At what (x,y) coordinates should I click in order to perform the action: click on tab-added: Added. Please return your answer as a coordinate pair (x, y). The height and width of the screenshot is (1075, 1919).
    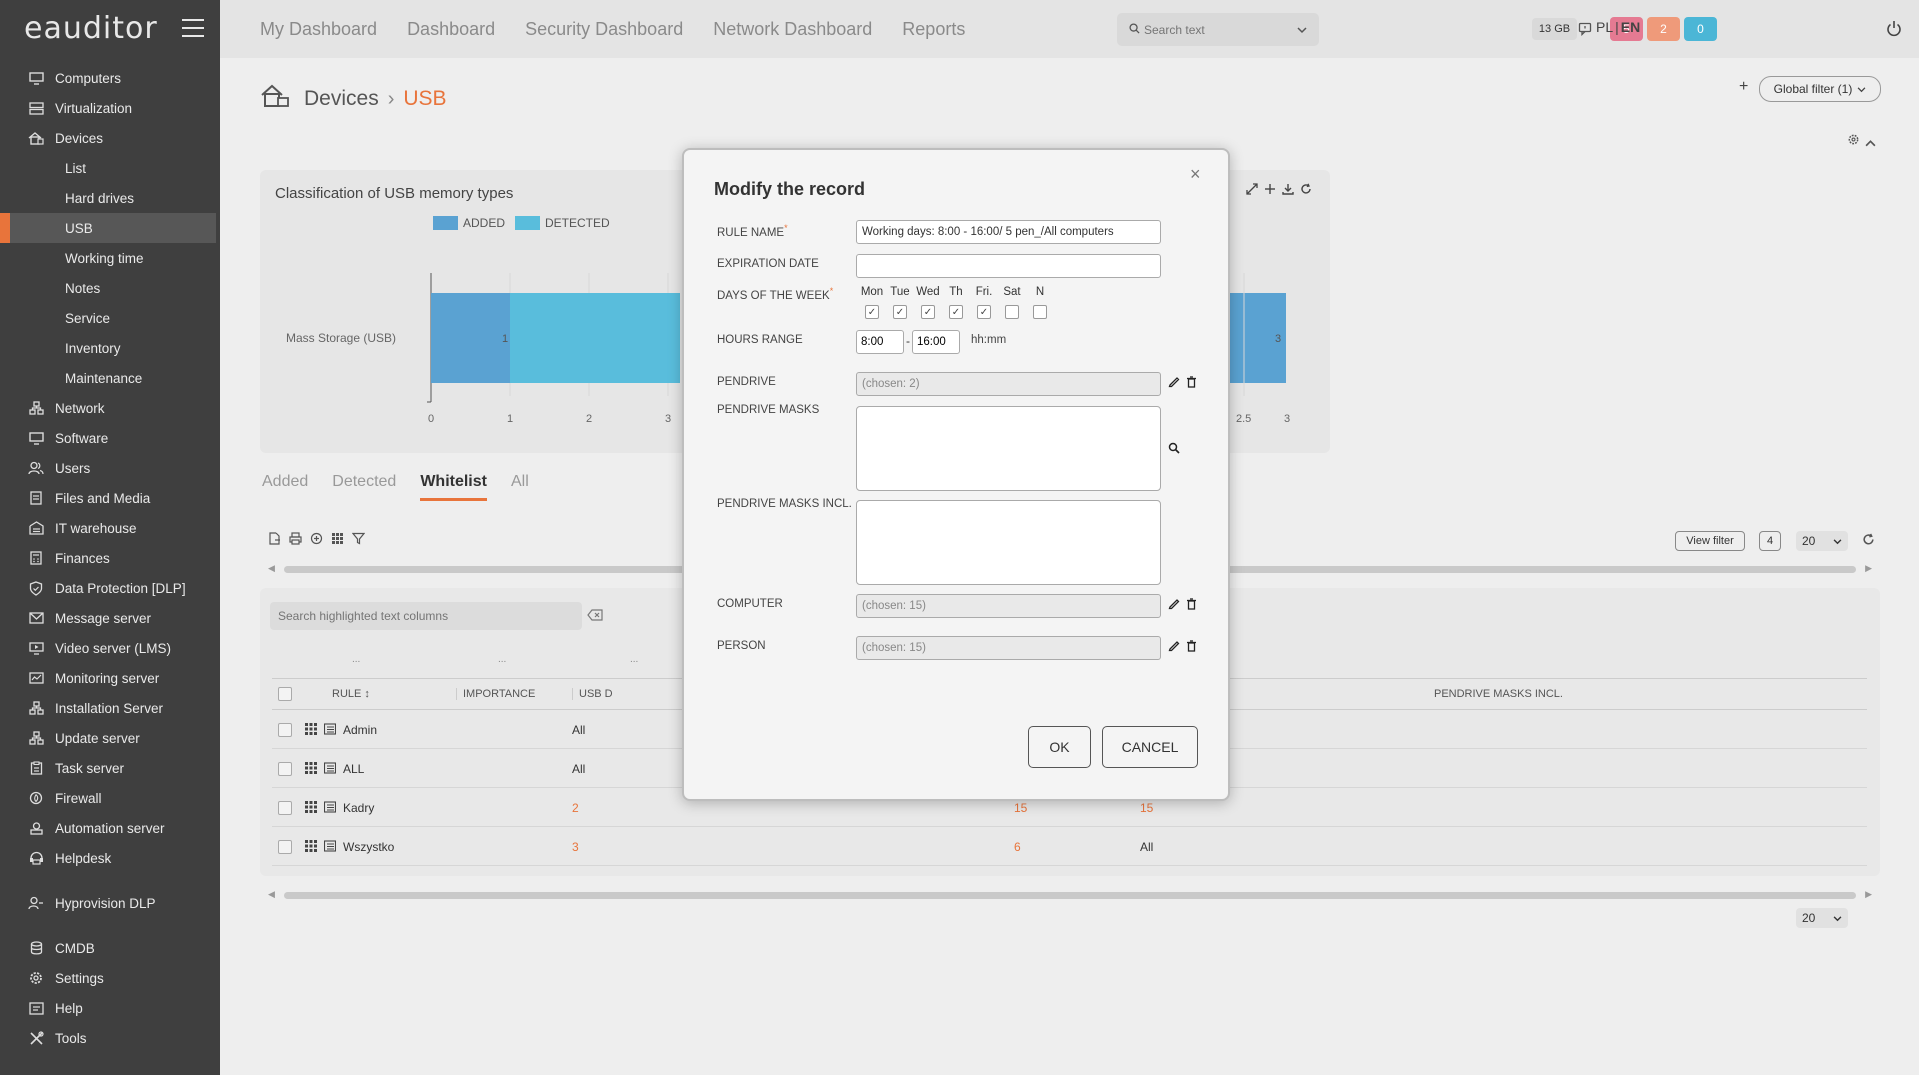
    Looking at the image, I should click on (285, 487).